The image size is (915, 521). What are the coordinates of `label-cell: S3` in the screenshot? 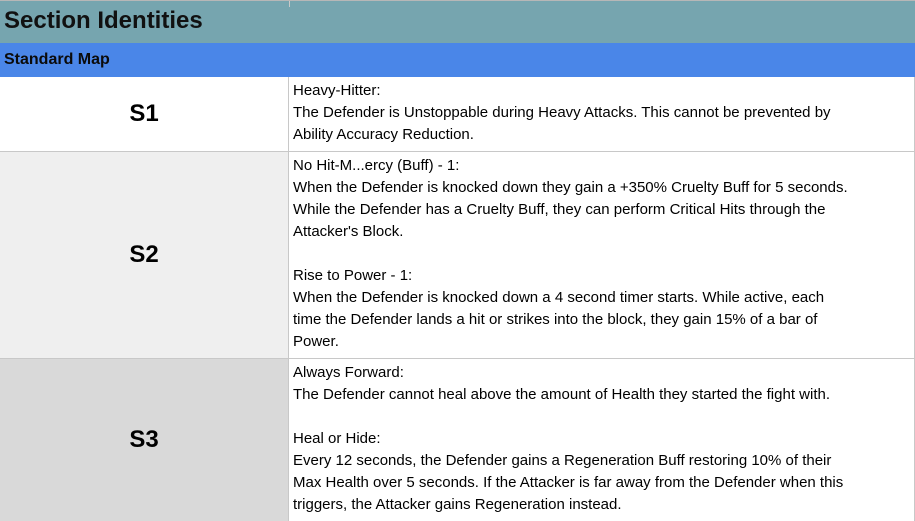 It's located at (144, 440).